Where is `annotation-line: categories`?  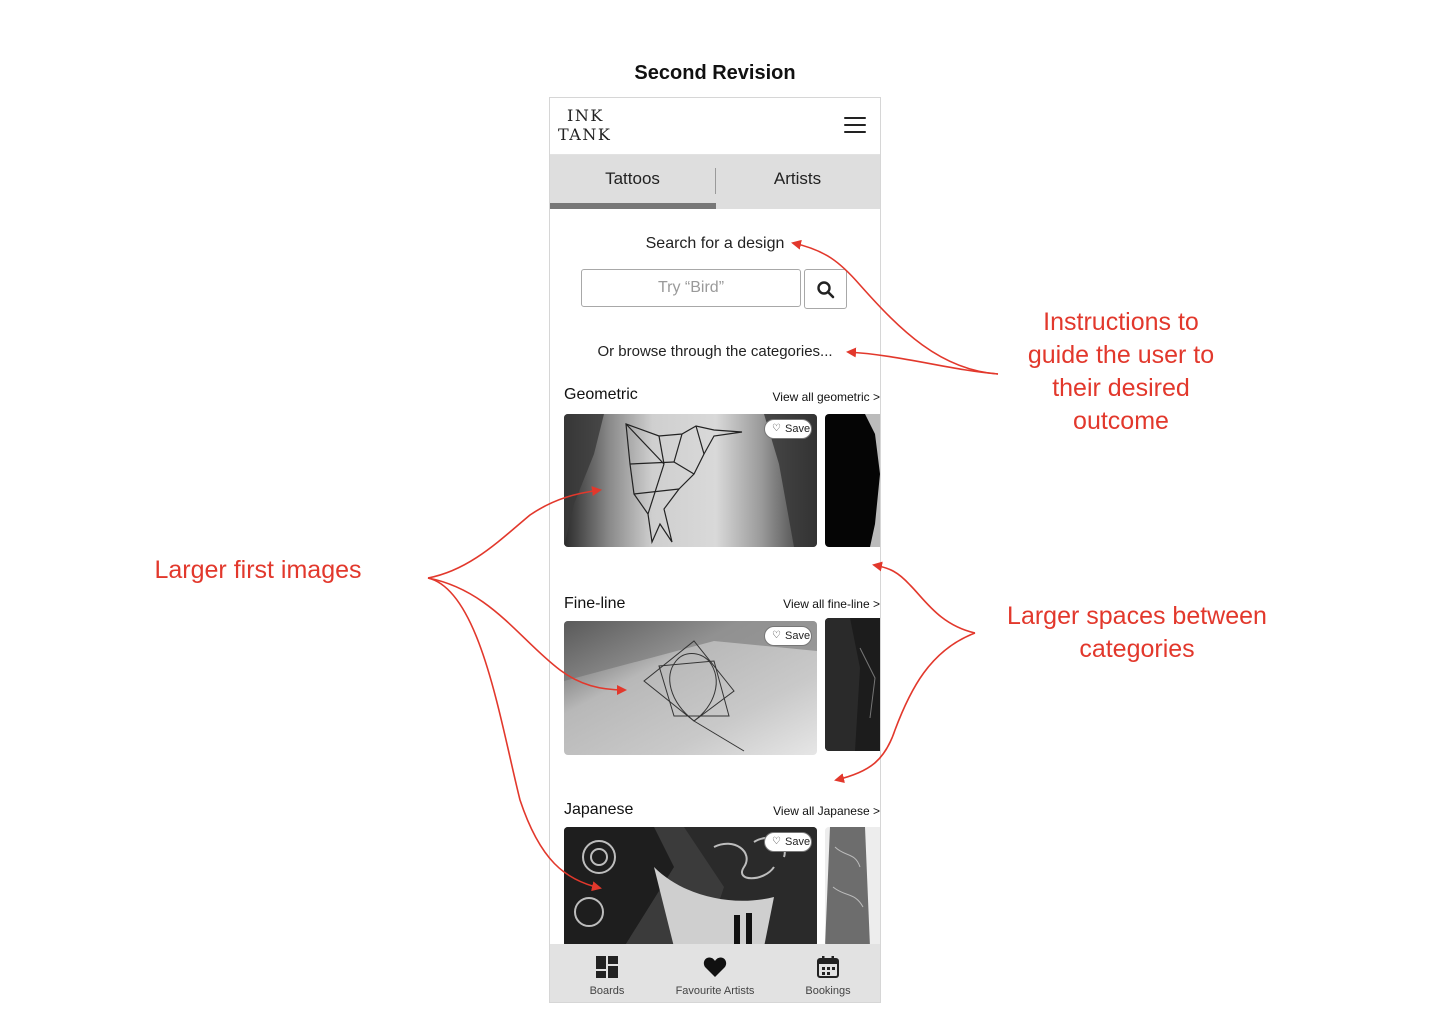 annotation-line: categories is located at coordinates (1137, 649).